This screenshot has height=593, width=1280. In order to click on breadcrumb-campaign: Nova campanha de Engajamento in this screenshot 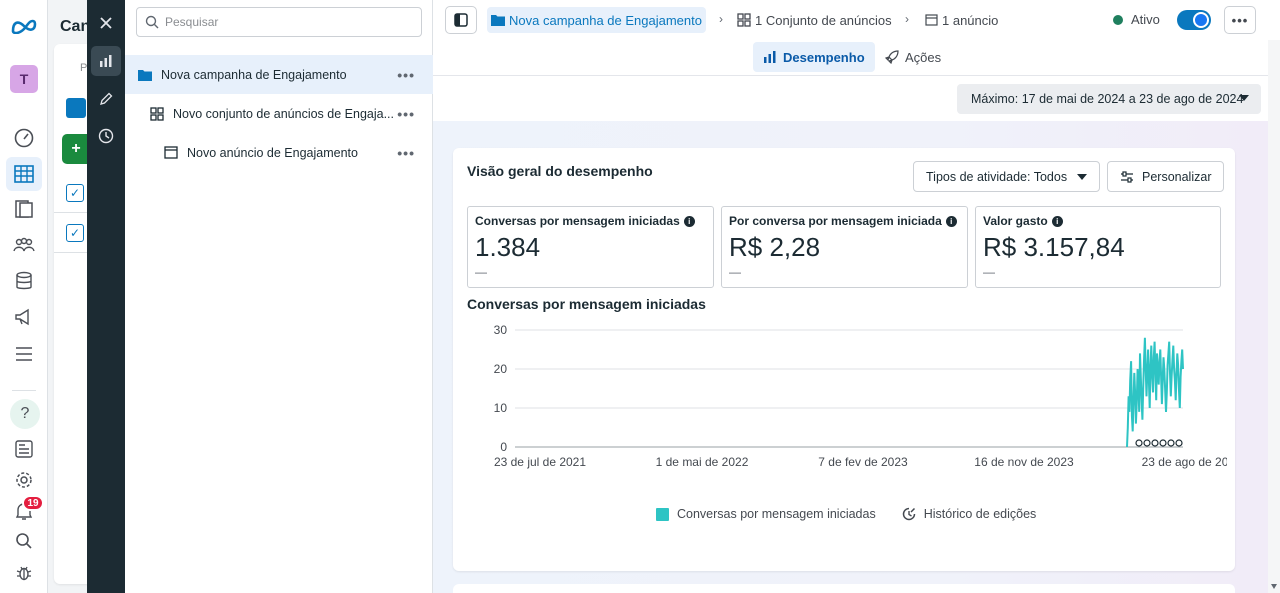, I will do `click(596, 20)`.